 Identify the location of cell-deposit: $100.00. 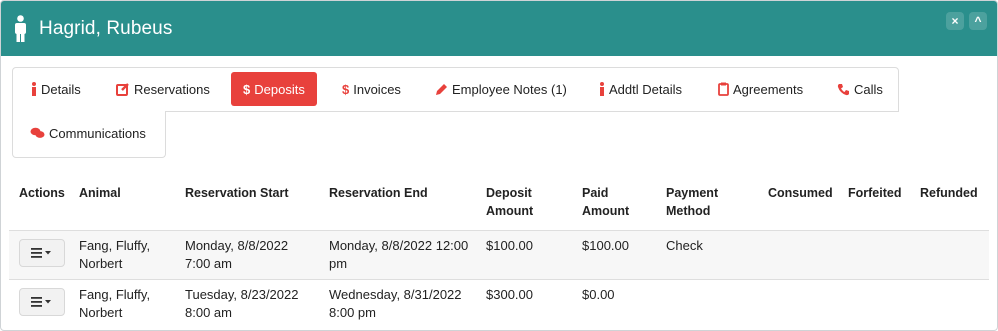
(509, 245).